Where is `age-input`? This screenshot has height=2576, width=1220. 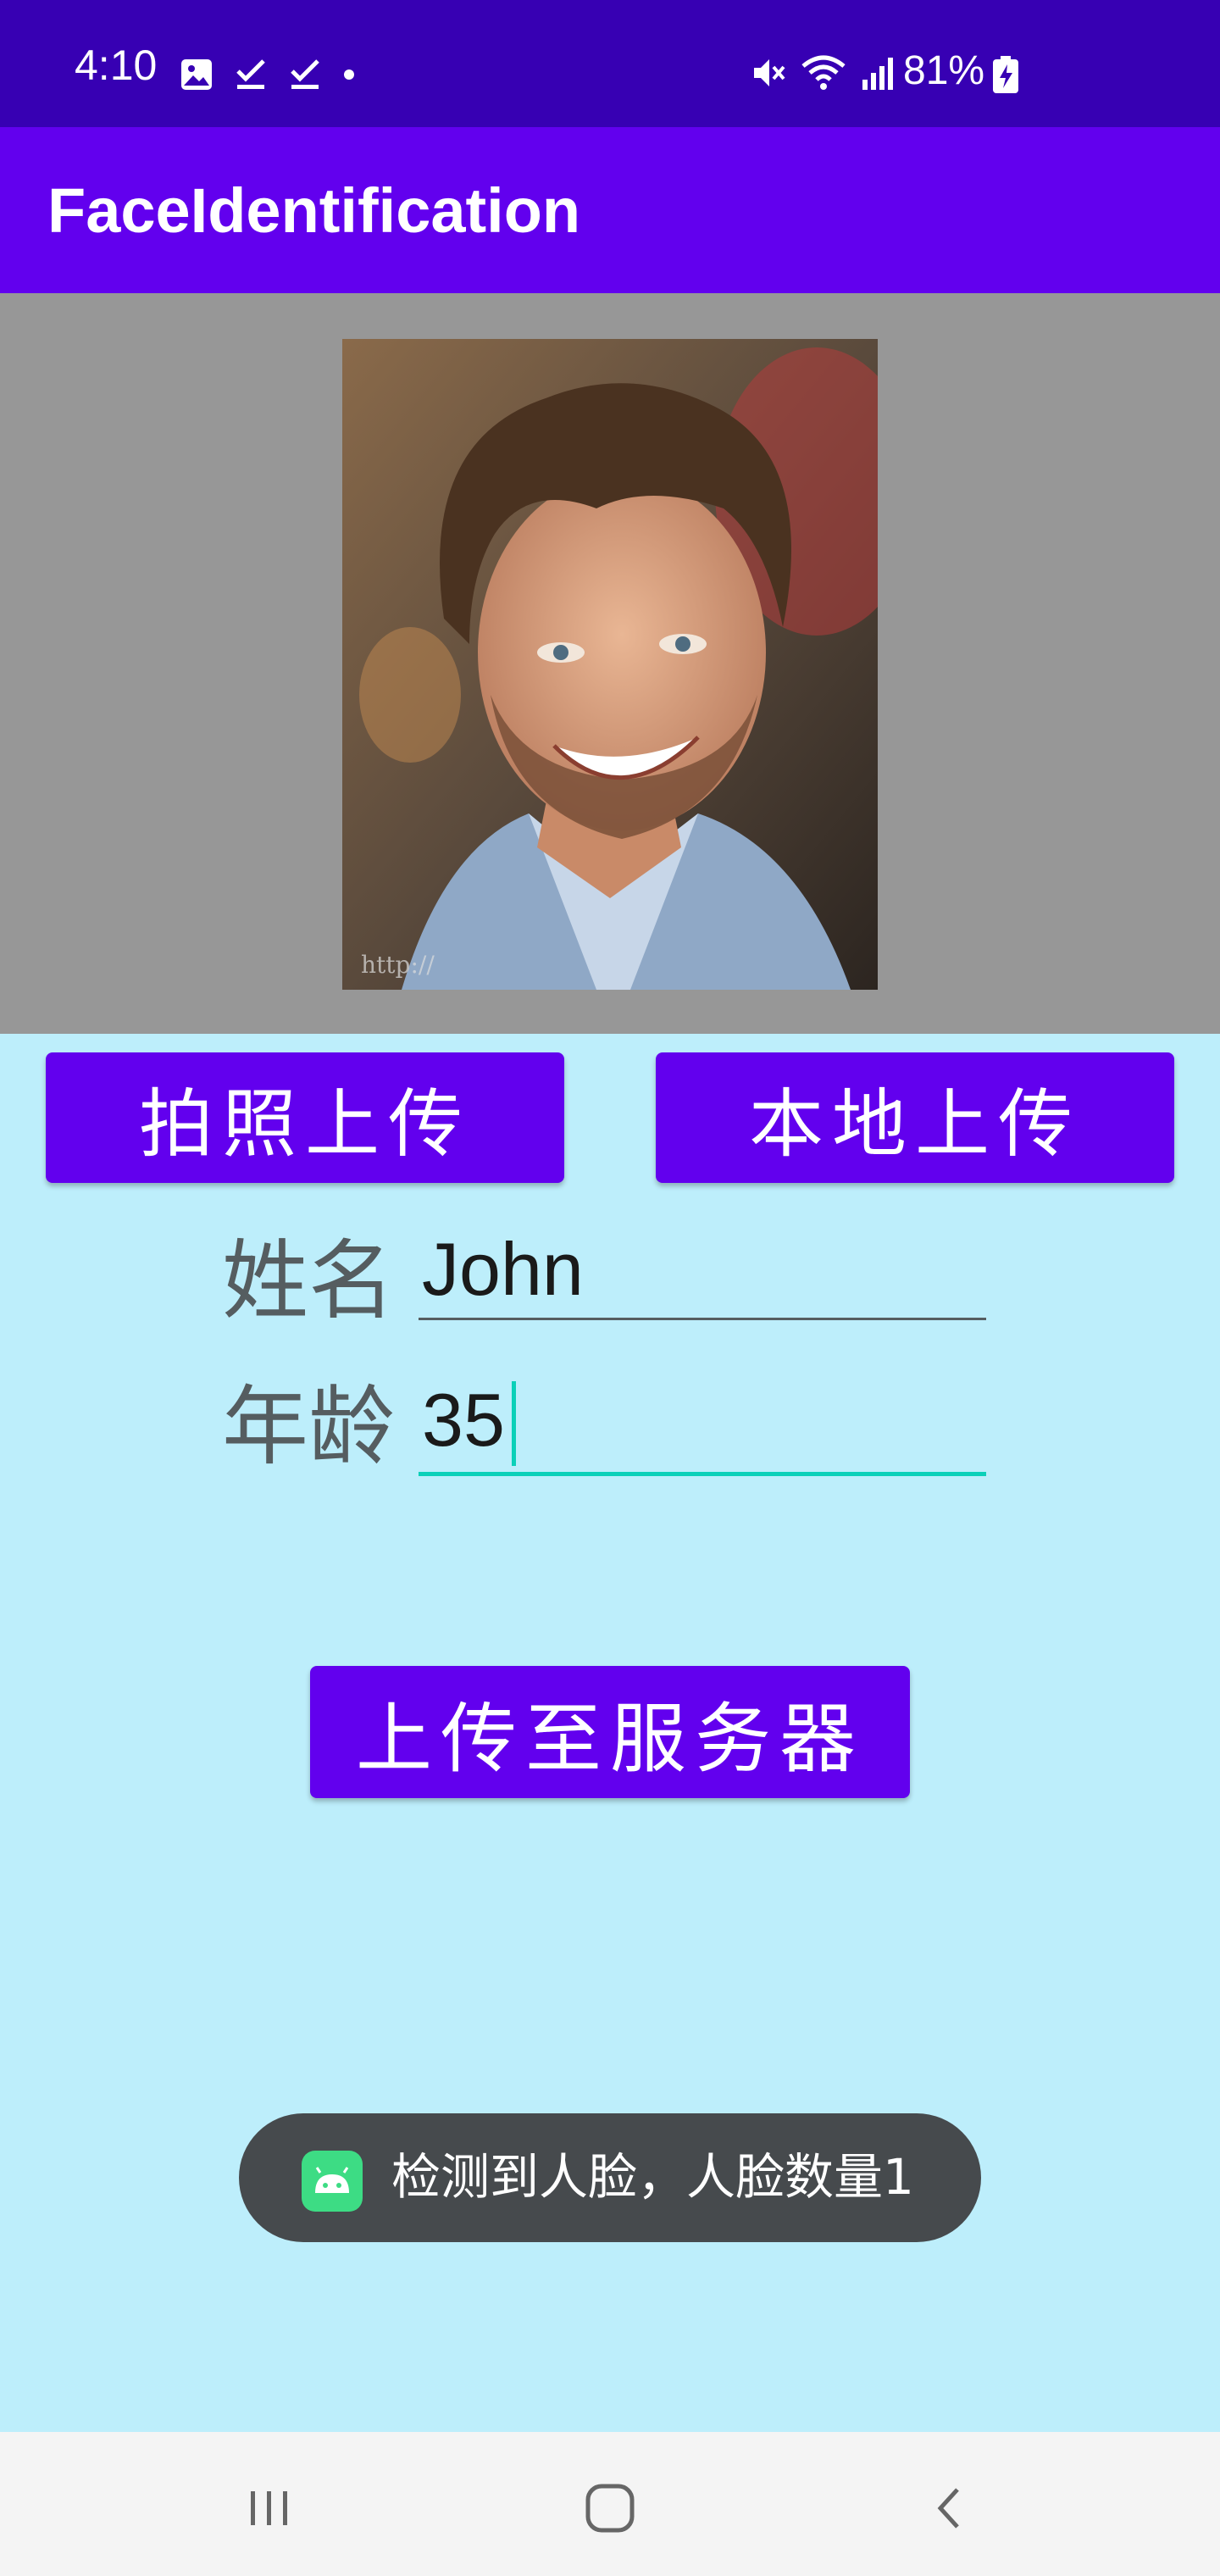
age-input is located at coordinates (702, 1422).